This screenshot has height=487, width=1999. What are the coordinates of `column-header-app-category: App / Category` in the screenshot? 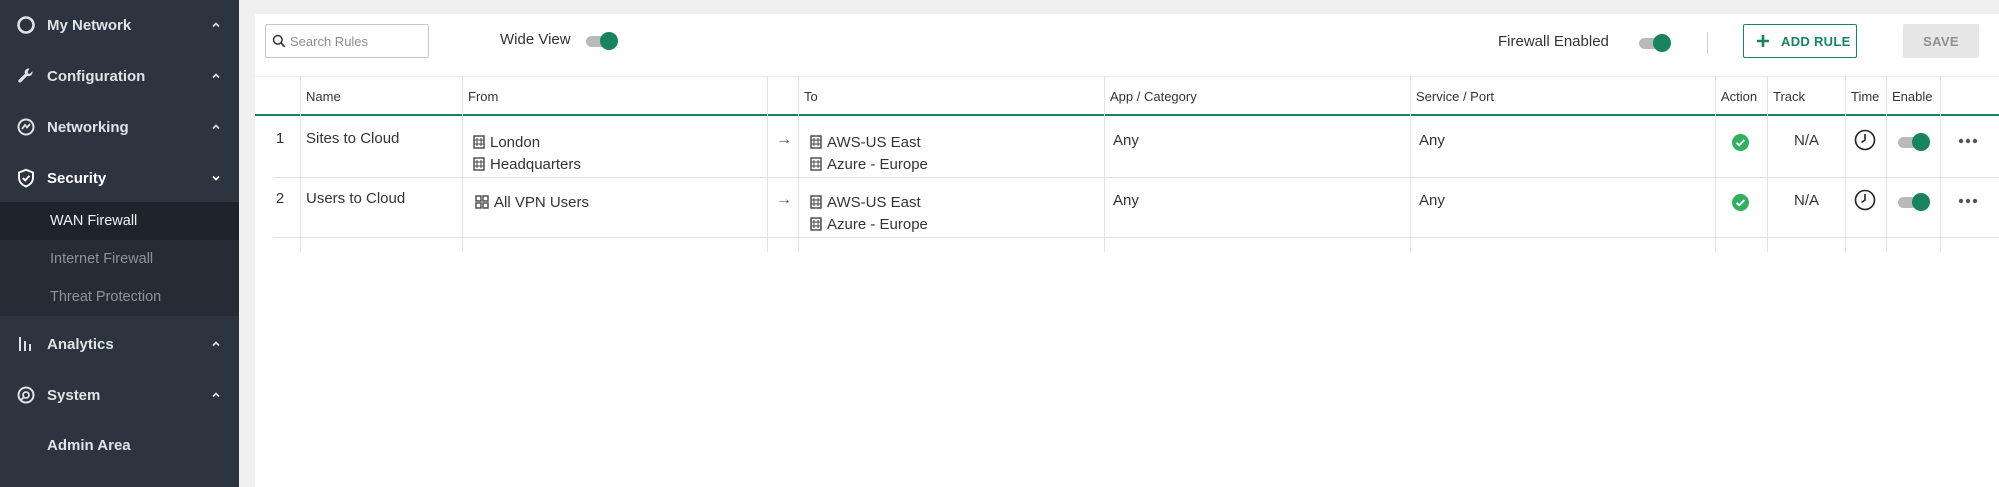 It's located at (1254, 96).